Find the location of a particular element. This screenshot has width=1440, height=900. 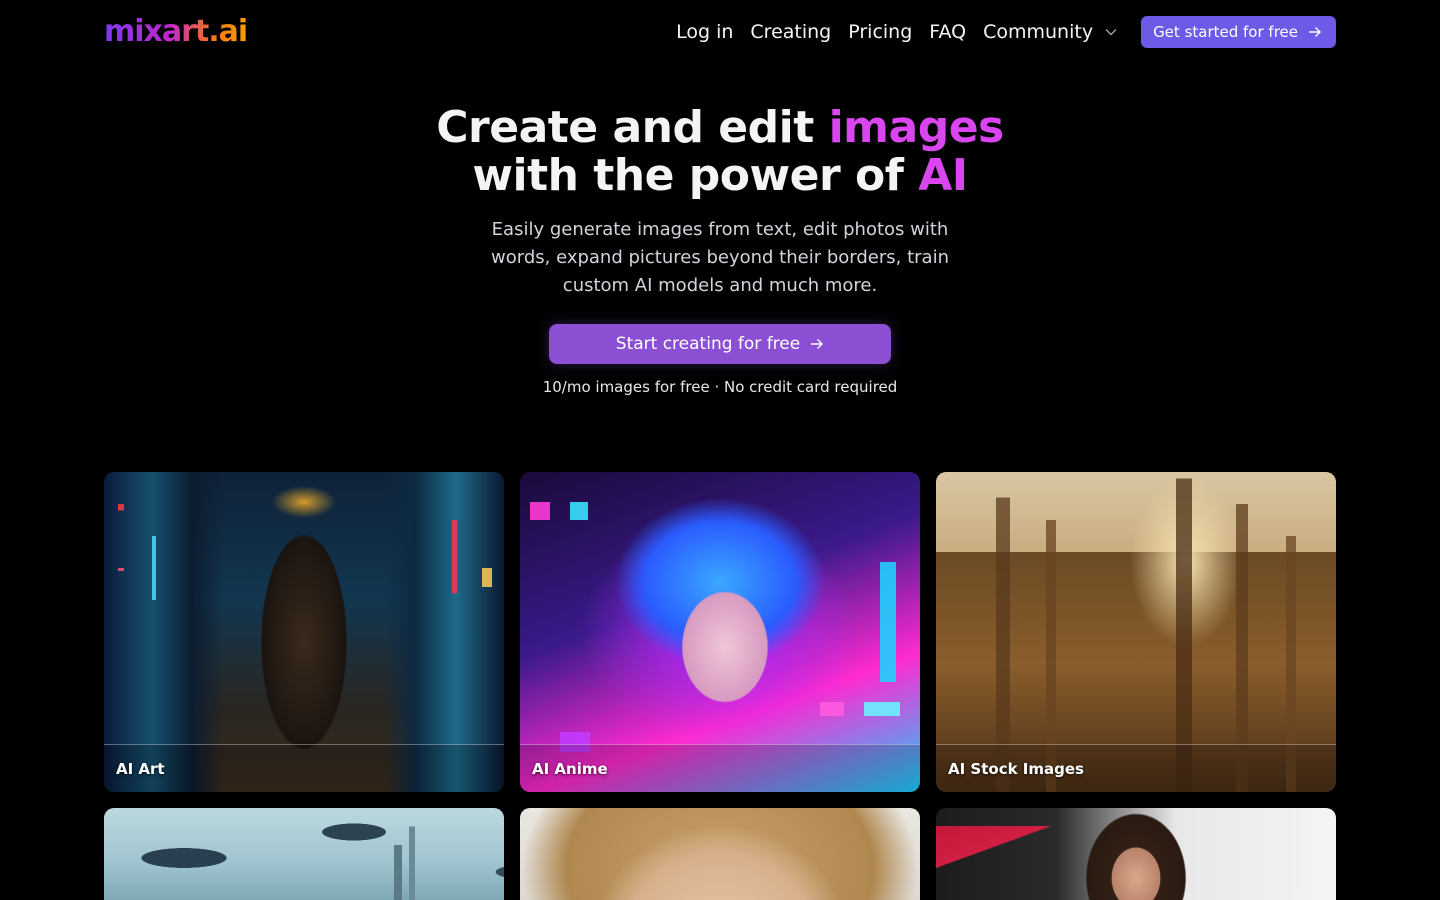

get-started-button: Get started for free is located at coordinates (1238, 32).